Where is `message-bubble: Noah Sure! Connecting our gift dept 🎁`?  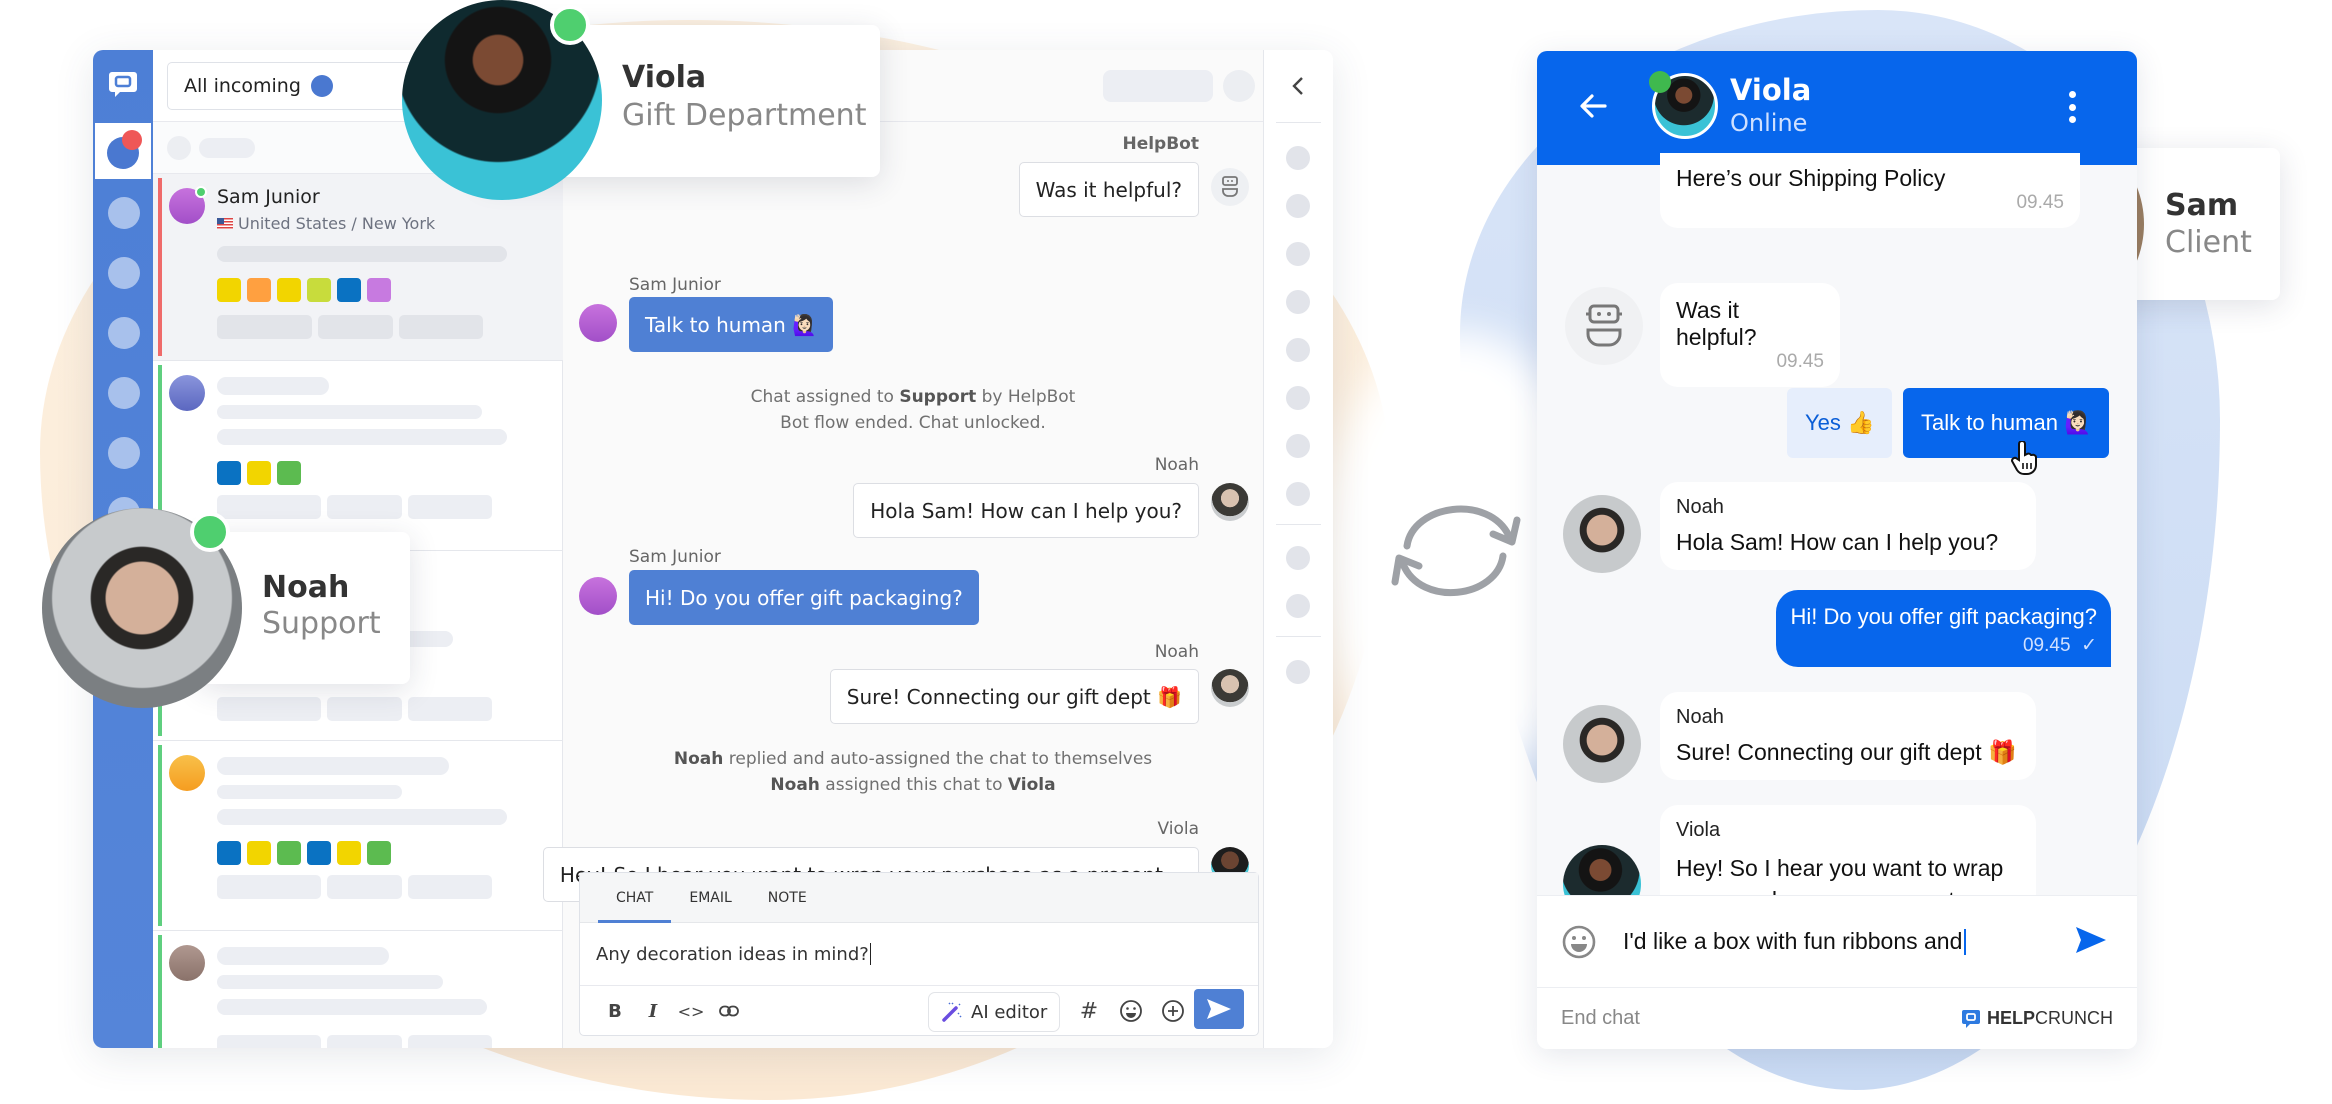 message-bubble: Noah Sure! Connecting our gift dept 🎁 is located at coordinates (1848, 736).